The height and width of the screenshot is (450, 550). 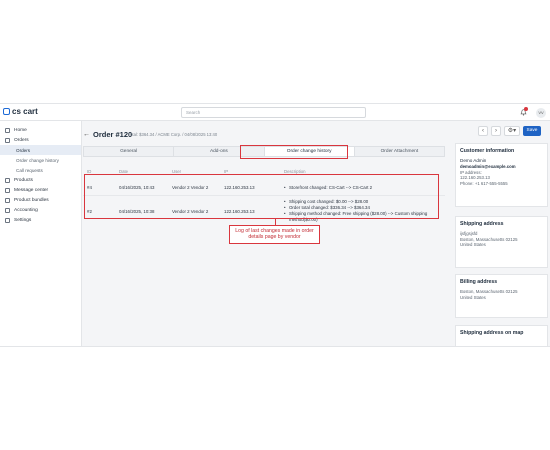 I want to click on sidebar-item-label: Products, so click(x=23, y=180).